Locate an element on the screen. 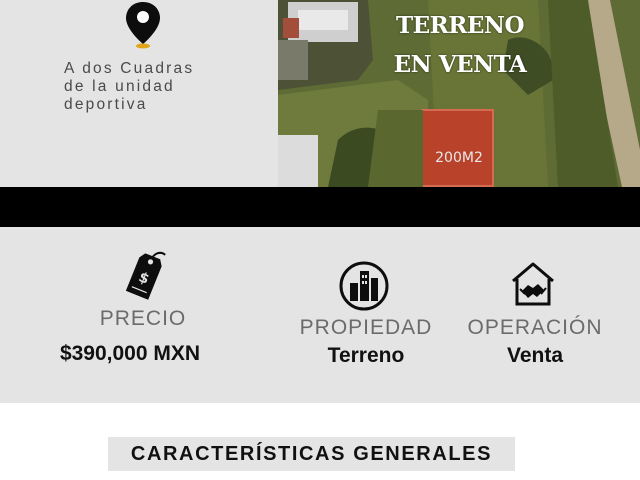 The width and height of the screenshot is (640, 480). property-value: Terreno is located at coordinates (366, 355).